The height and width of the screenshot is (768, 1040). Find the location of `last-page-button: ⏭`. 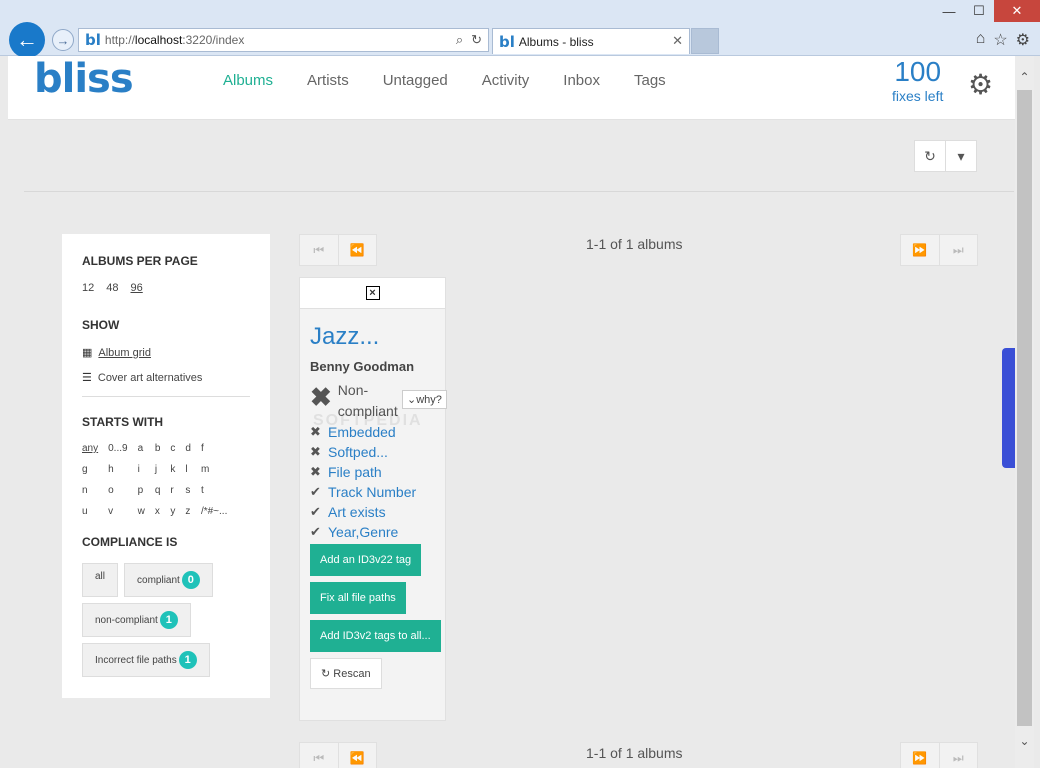

last-page-button: ⏭ is located at coordinates (959, 250).